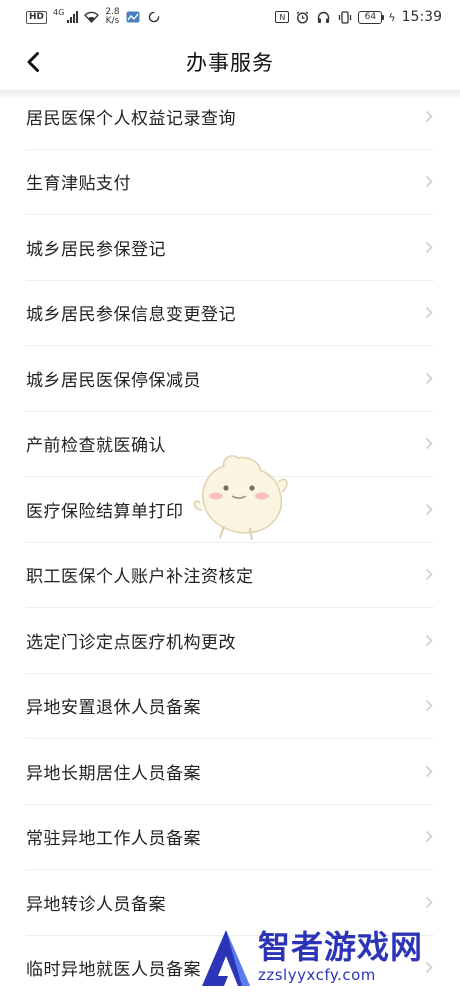  I want to click on status-bar: HD 4G 2.8 K/s N 64 ϟ 15:39, so click(230, 17).